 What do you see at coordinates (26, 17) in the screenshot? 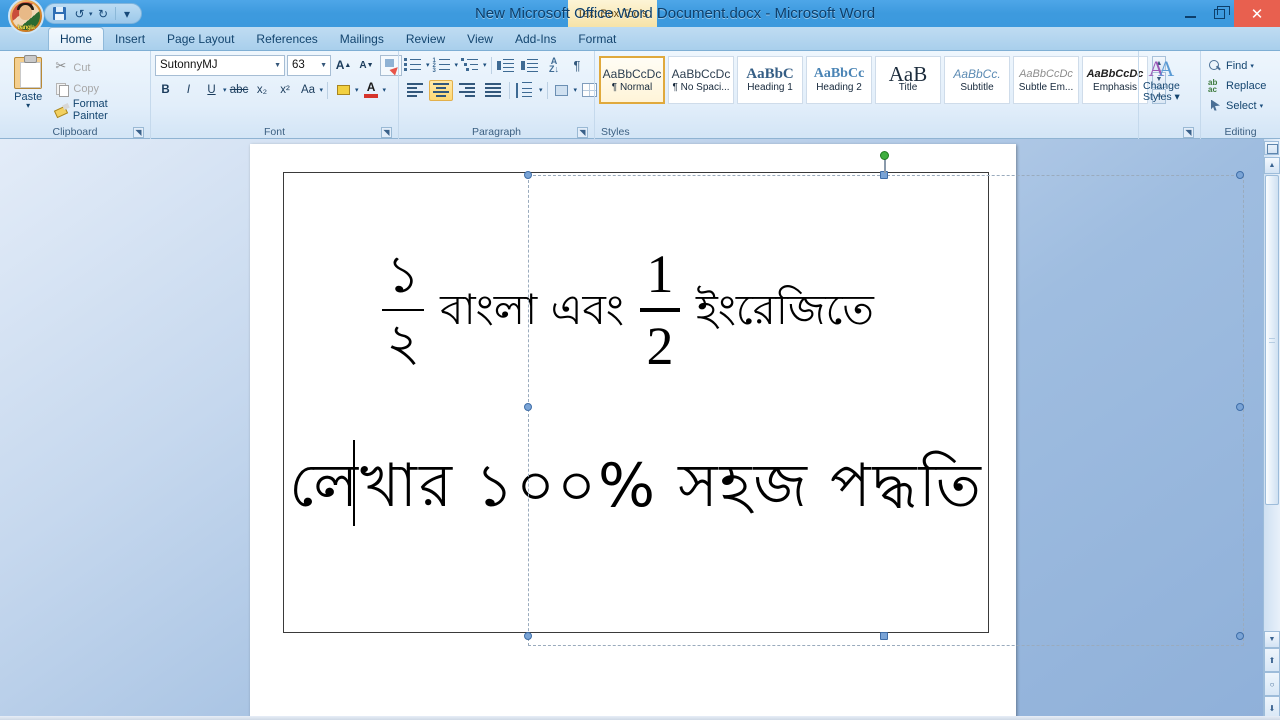
I see `office-button: bangla` at bounding box center [26, 17].